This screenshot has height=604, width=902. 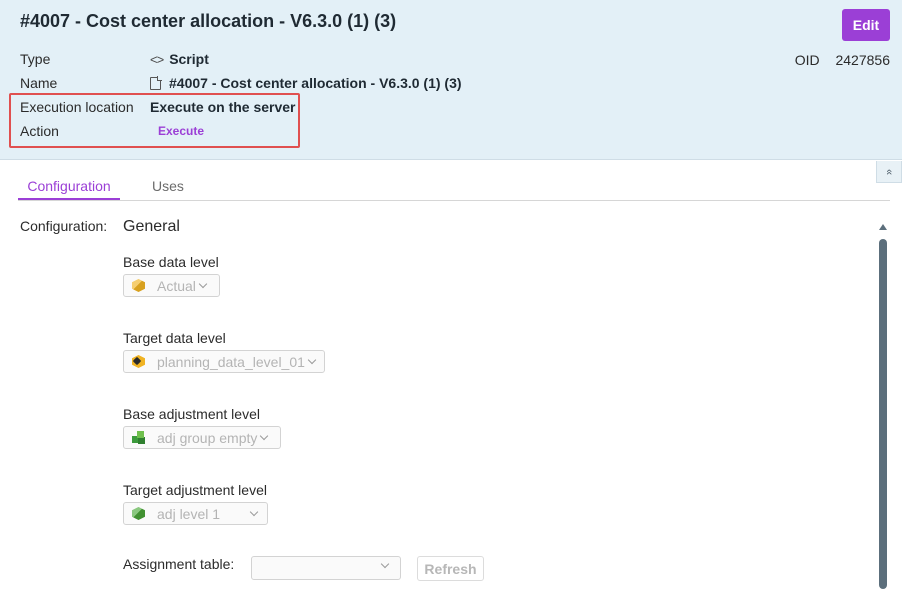 What do you see at coordinates (883, 414) in the screenshot?
I see `scrollbar-thumb` at bounding box center [883, 414].